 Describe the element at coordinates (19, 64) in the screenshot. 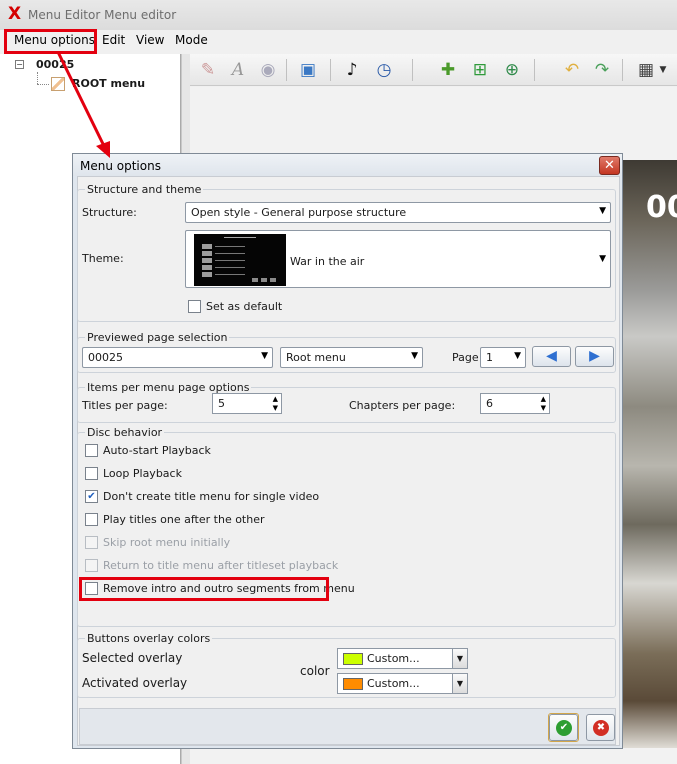

I see `tree-collapse-icon: −` at that location.